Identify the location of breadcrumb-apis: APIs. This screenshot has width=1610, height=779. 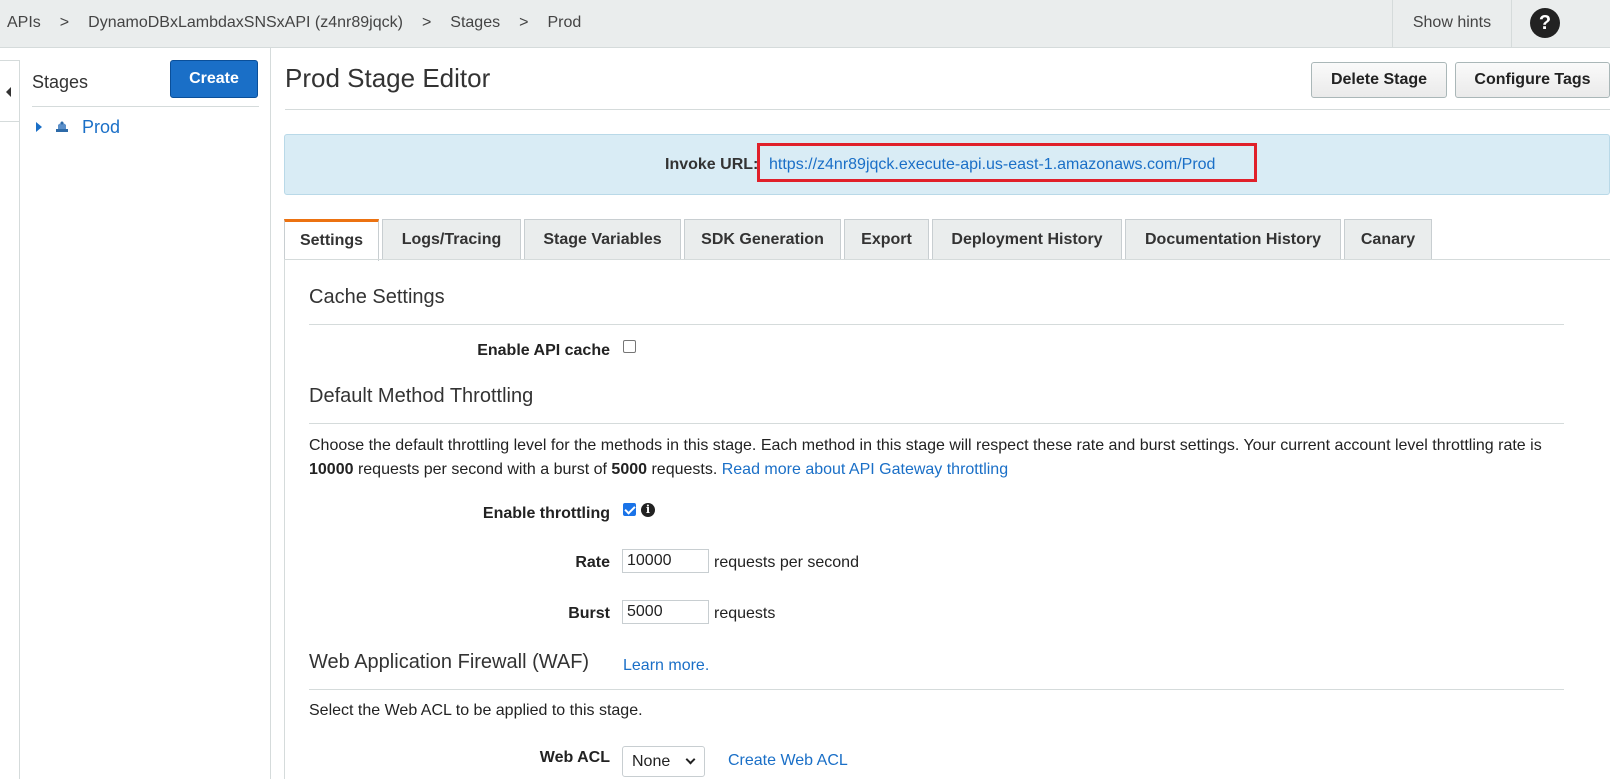
(24, 23).